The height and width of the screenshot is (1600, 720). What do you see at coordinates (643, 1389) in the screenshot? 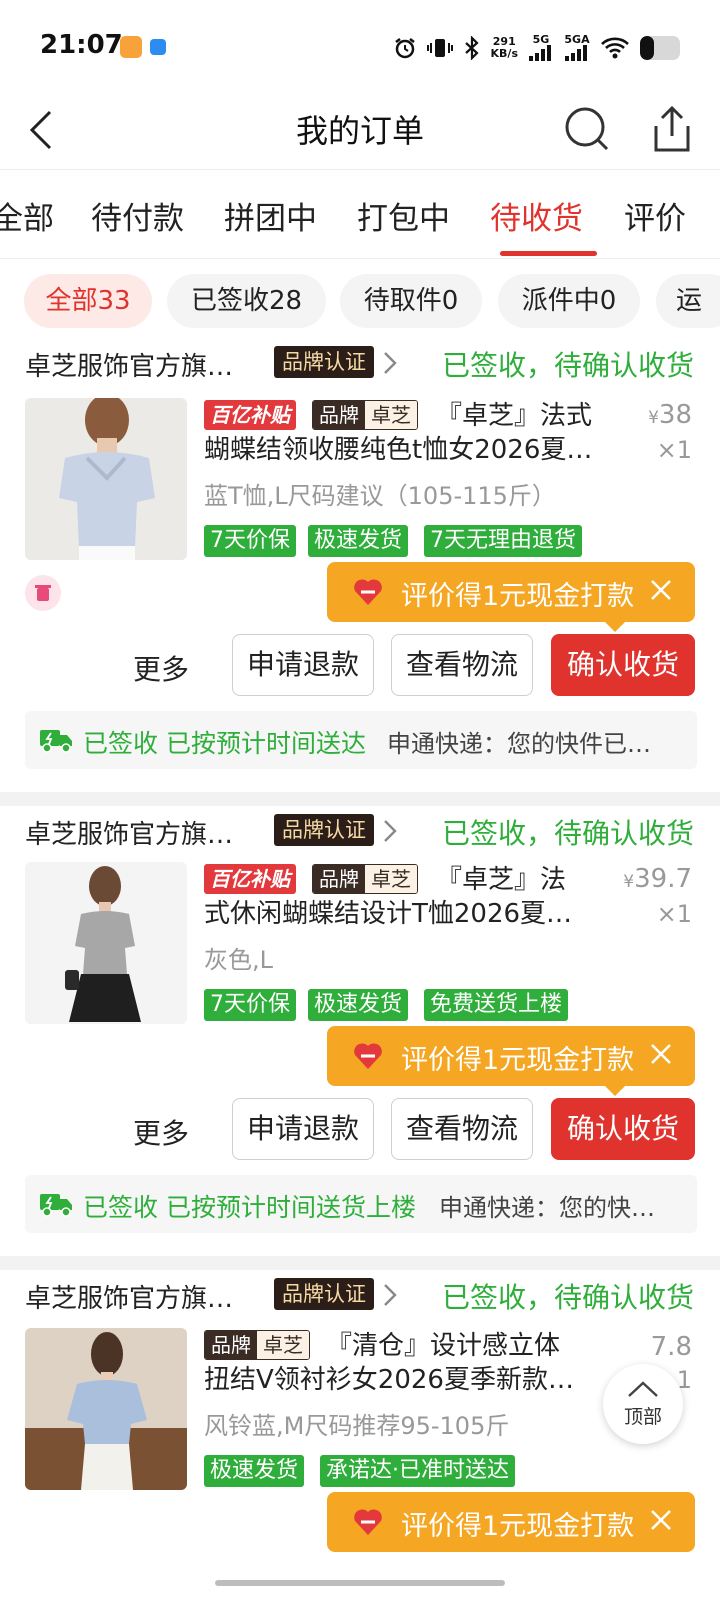
I see `chevron-up-icon` at bounding box center [643, 1389].